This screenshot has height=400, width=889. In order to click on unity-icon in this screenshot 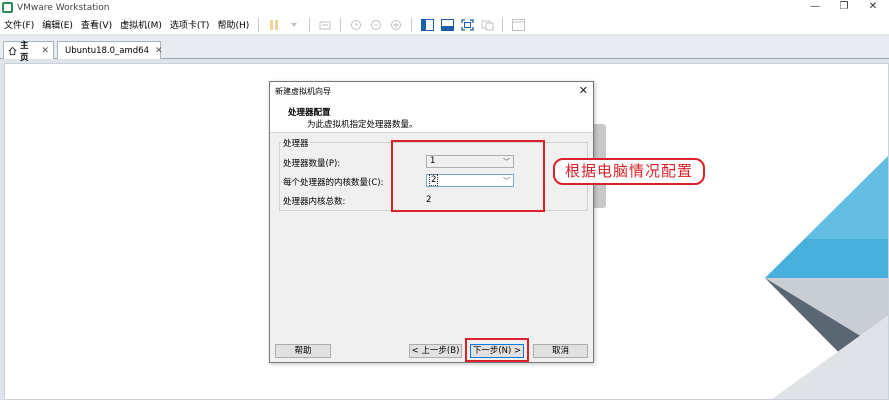, I will do `click(487, 25)`.